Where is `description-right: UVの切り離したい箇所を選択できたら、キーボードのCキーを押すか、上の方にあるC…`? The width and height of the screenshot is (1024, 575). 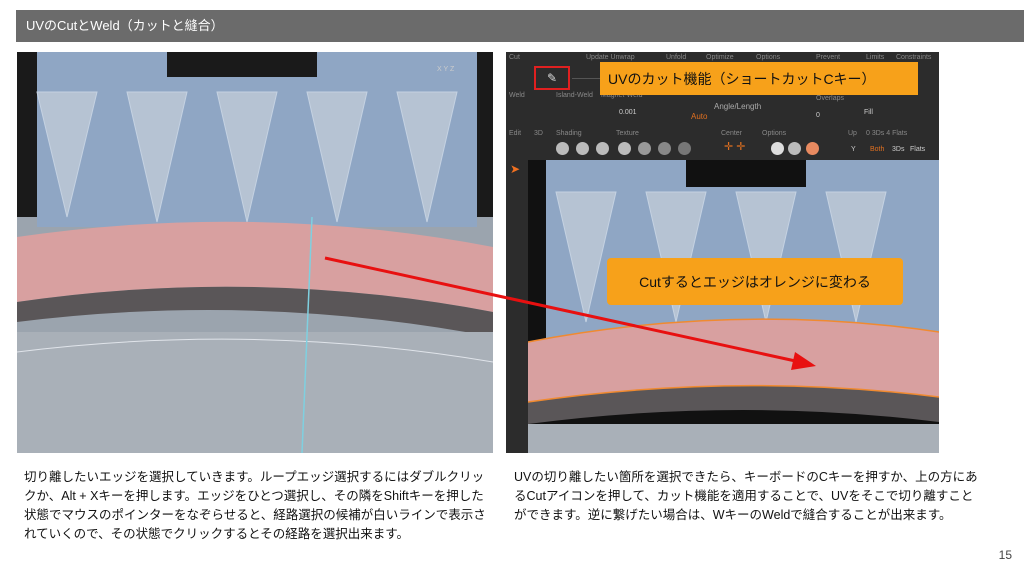
description-right: UVの切り離したい箇所を選択できたら、キーボードのCキーを押すか、上の方にあるC… is located at coordinates (746, 496).